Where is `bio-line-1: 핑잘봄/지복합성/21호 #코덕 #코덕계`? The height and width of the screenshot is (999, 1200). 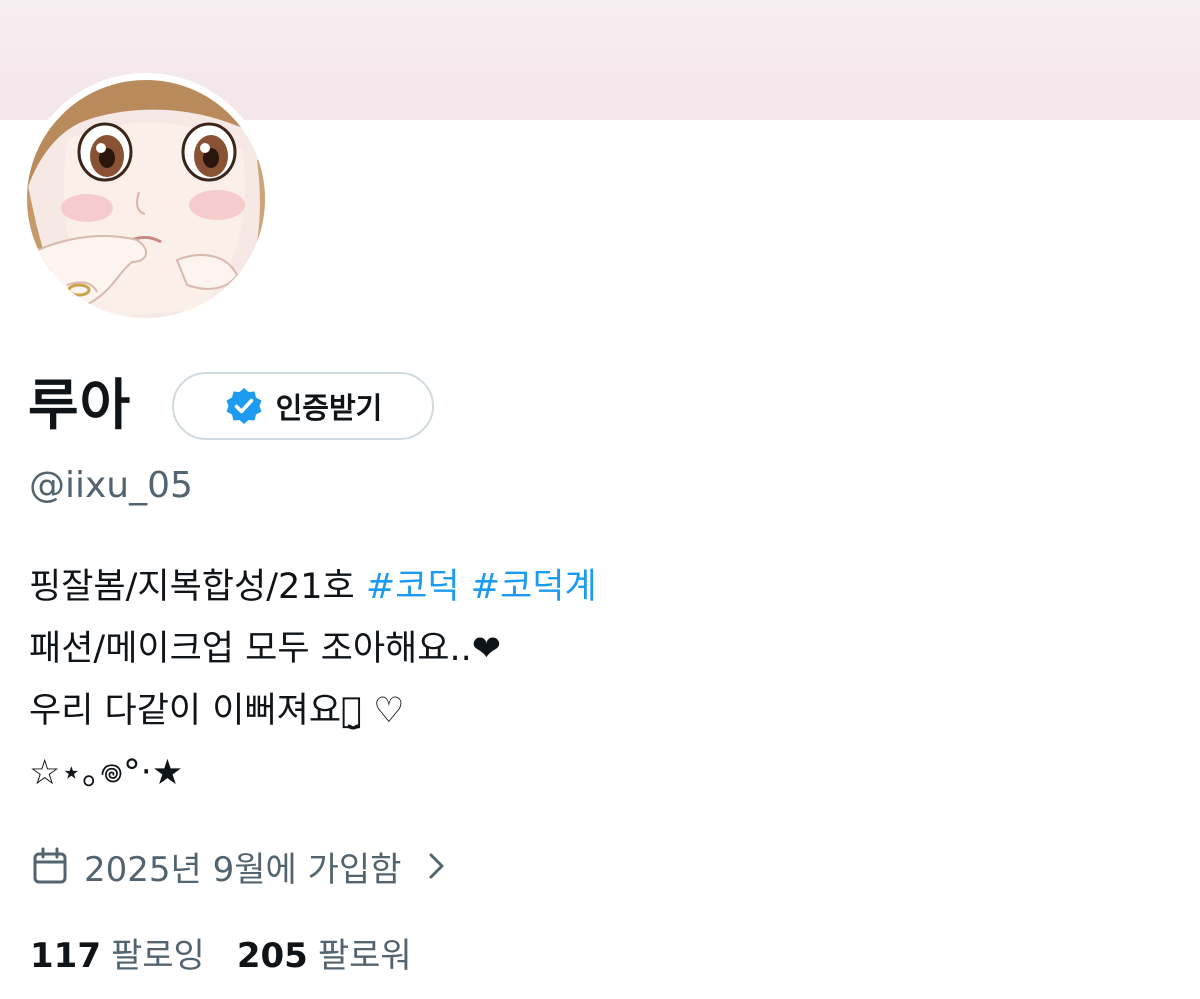
bio-line-1: 핑잘봄/지복합성/21호 #코덕 #코덕계 is located at coordinates (313, 587).